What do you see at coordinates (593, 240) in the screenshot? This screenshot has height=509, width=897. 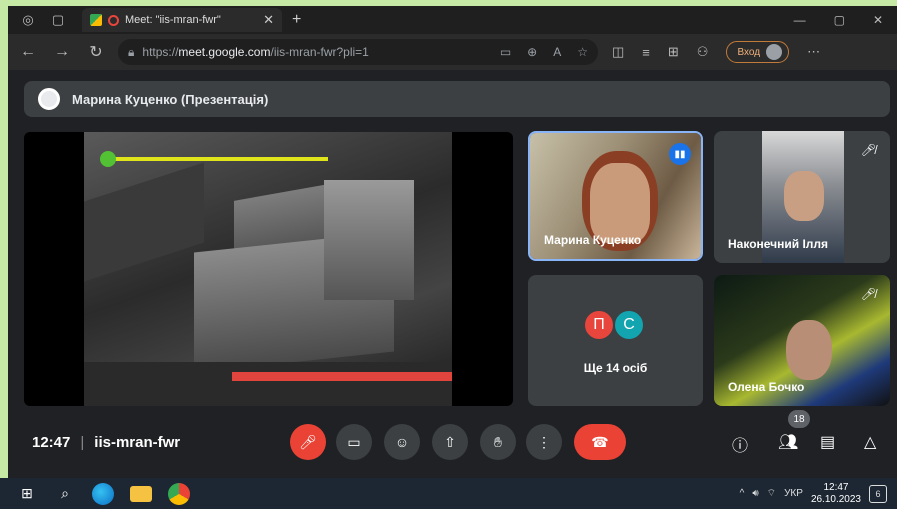 I see `participant-name: Марина Куценко` at bounding box center [593, 240].